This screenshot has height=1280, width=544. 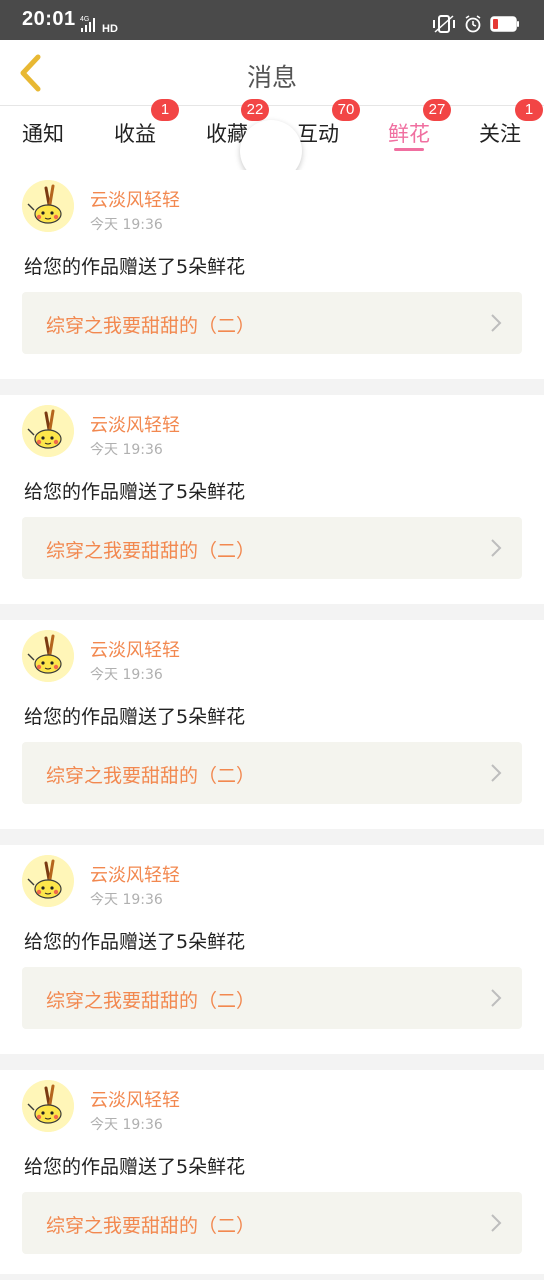 What do you see at coordinates (110, 28) in the screenshot?
I see `svg-text: HD` at bounding box center [110, 28].